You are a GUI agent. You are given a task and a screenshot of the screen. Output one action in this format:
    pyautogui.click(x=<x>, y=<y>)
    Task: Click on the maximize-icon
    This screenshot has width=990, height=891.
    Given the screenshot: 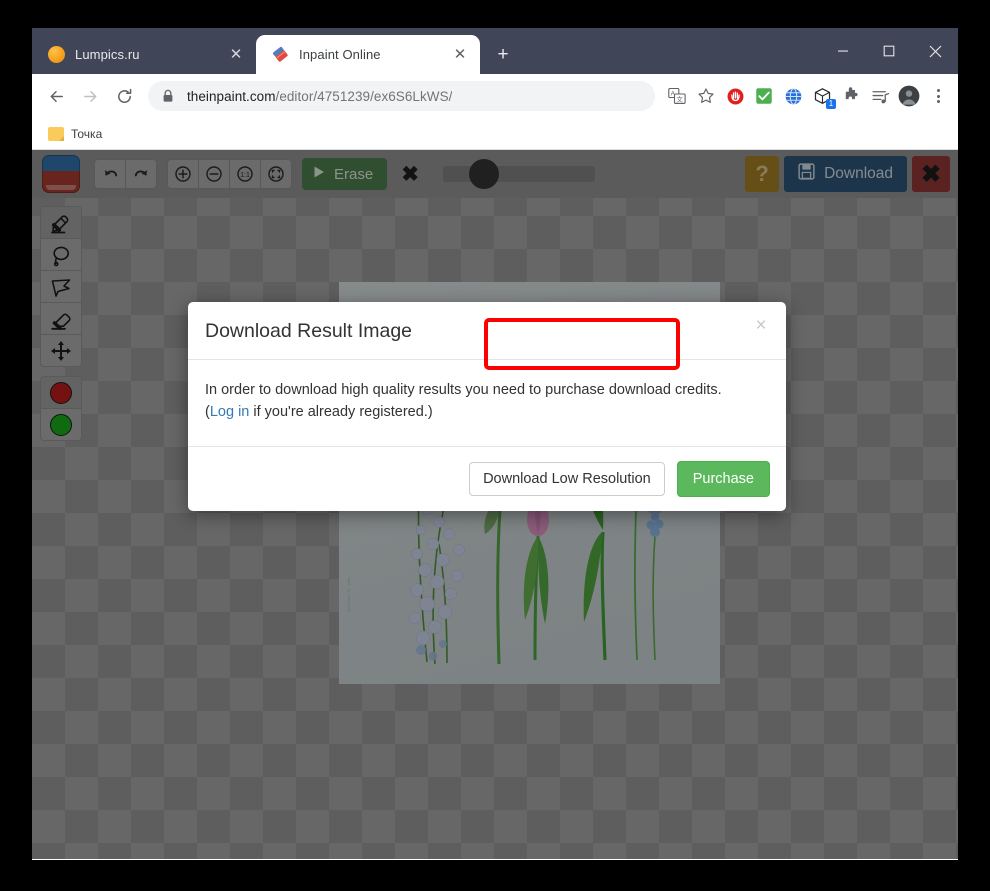 What is the action you would take?
    pyautogui.click(x=889, y=51)
    